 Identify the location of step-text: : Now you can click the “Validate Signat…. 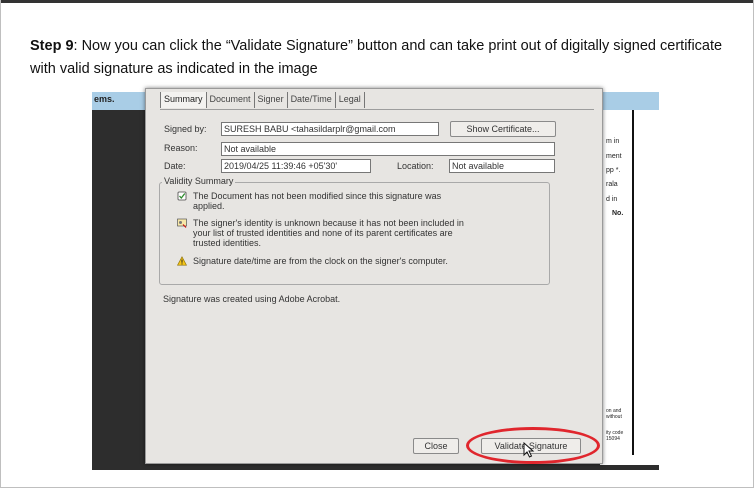
(376, 57).